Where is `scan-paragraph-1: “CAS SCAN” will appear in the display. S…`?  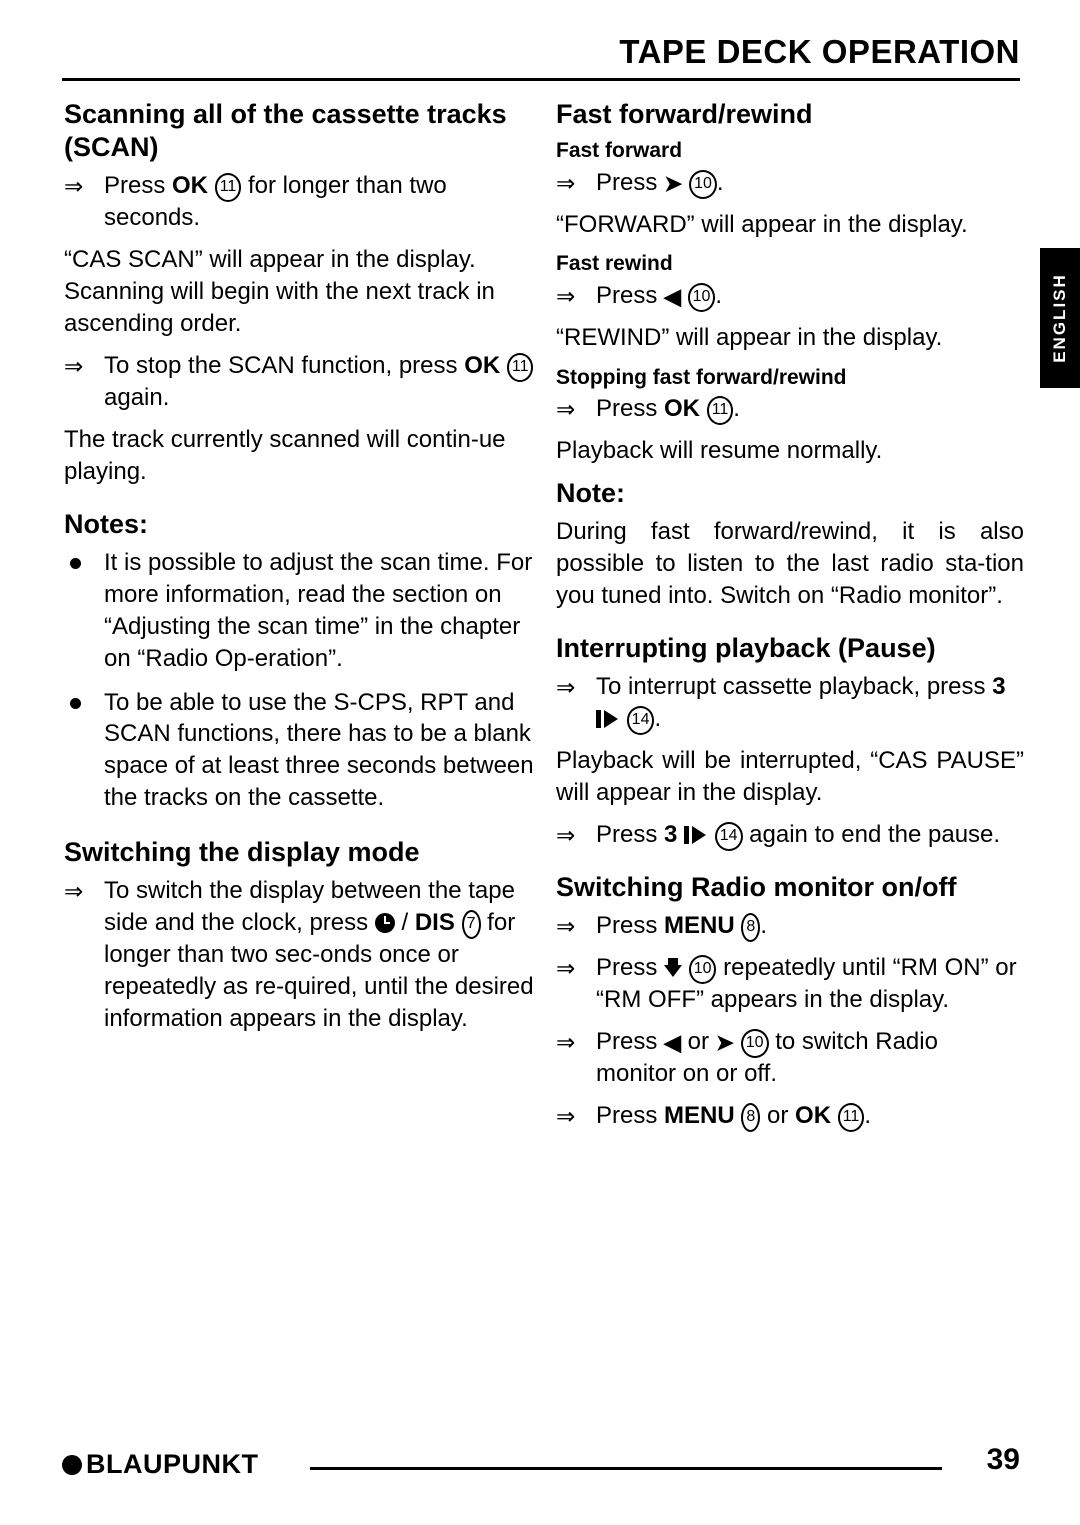 scan-paragraph-1: “CAS SCAN” will appear in the display. S… is located at coordinates (279, 292).